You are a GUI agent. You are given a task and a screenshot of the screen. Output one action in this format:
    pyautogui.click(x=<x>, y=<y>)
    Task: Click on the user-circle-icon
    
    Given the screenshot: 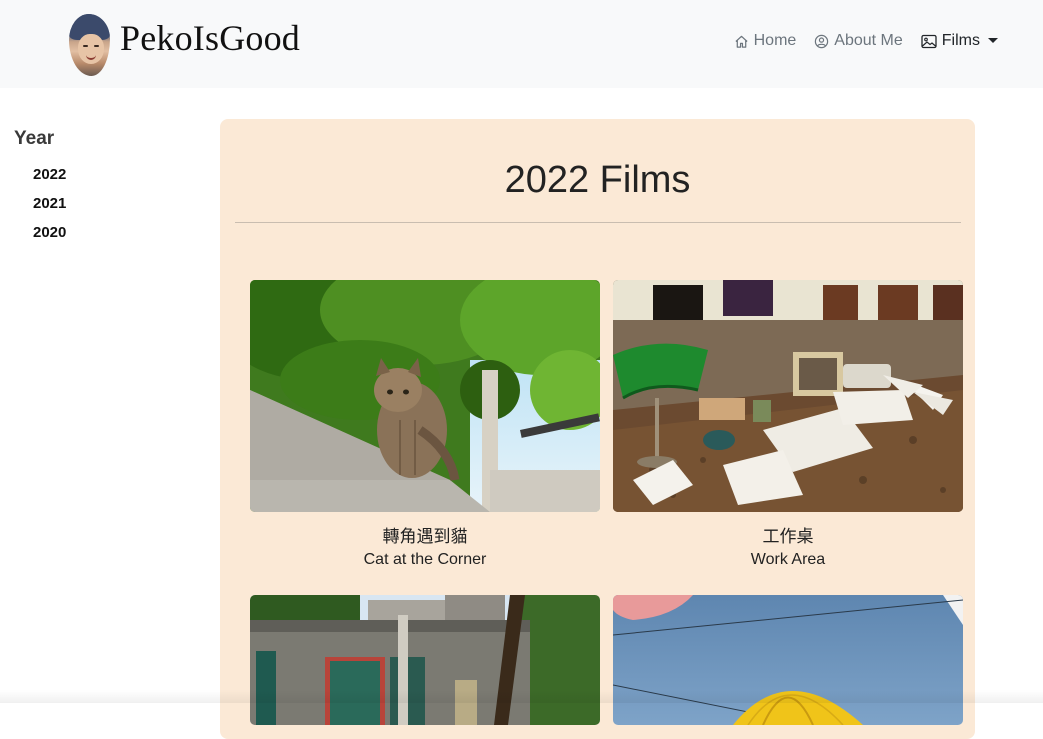 What is the action you would take?
    pyautogui.click(x=821, y=41)
    